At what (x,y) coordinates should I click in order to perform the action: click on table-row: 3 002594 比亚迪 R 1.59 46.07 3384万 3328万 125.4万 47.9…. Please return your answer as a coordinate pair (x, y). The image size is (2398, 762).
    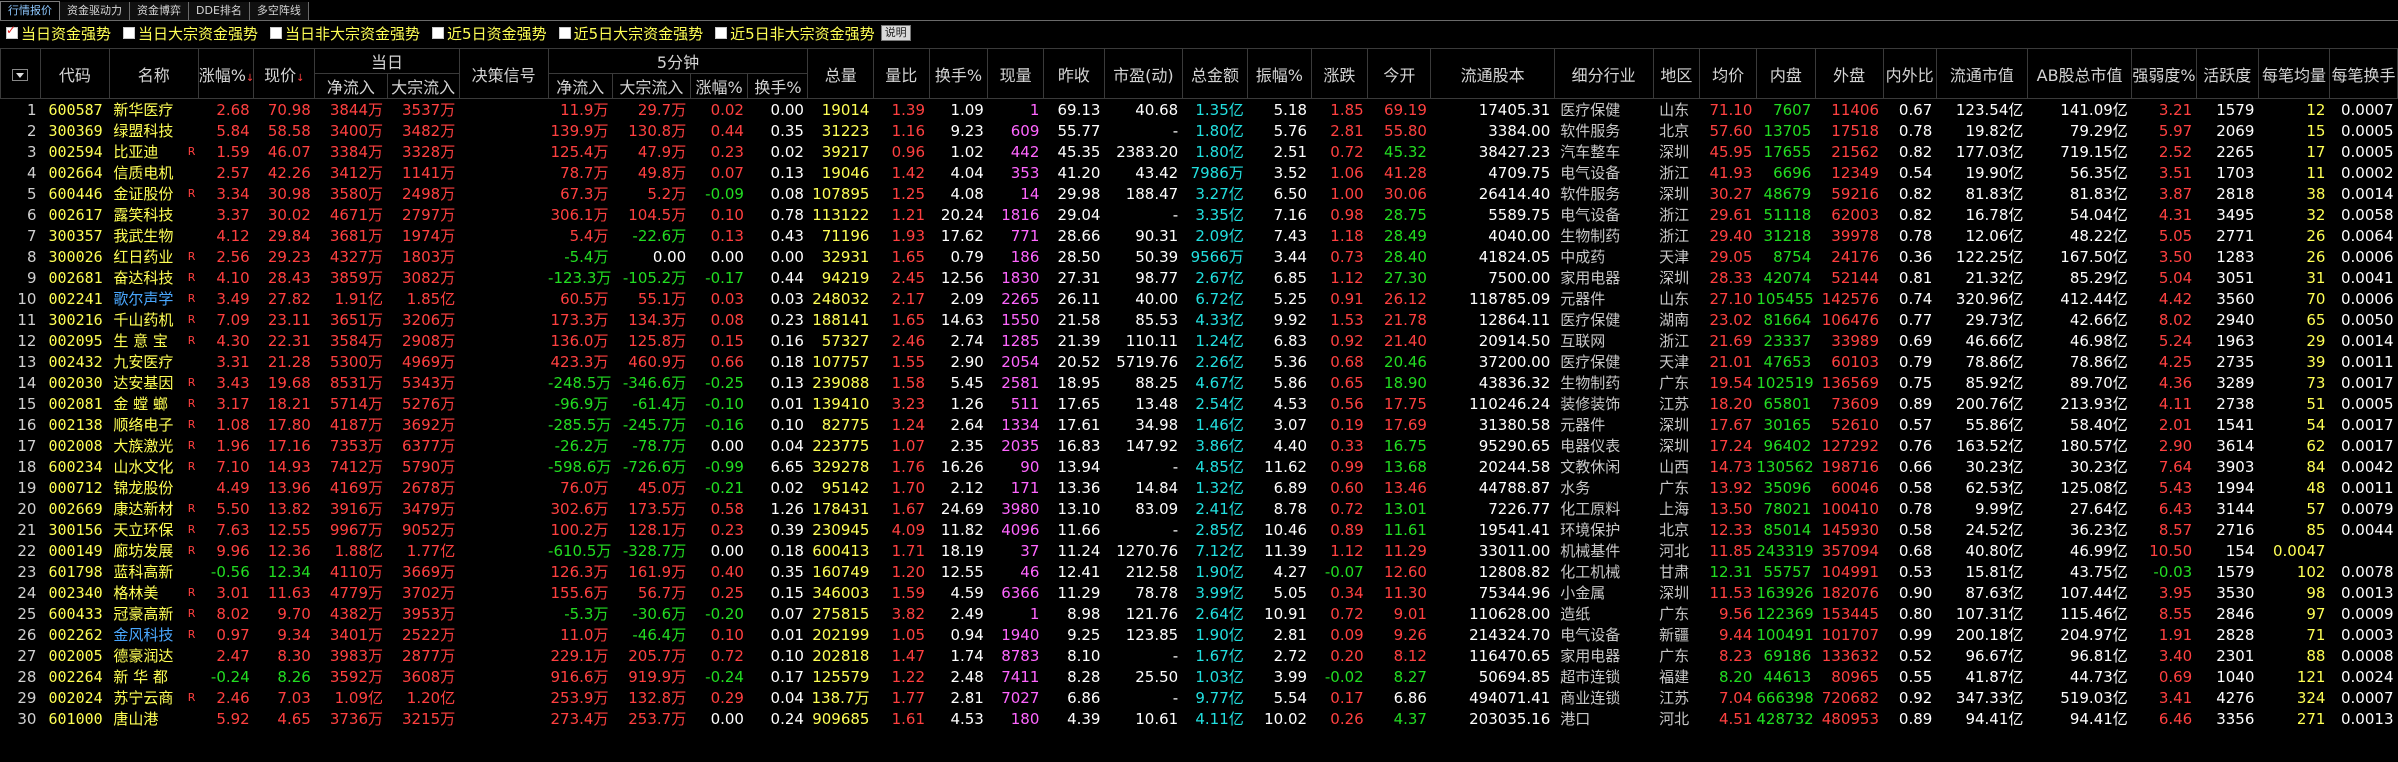
    Looking at the image, I should click on (1199, 151).